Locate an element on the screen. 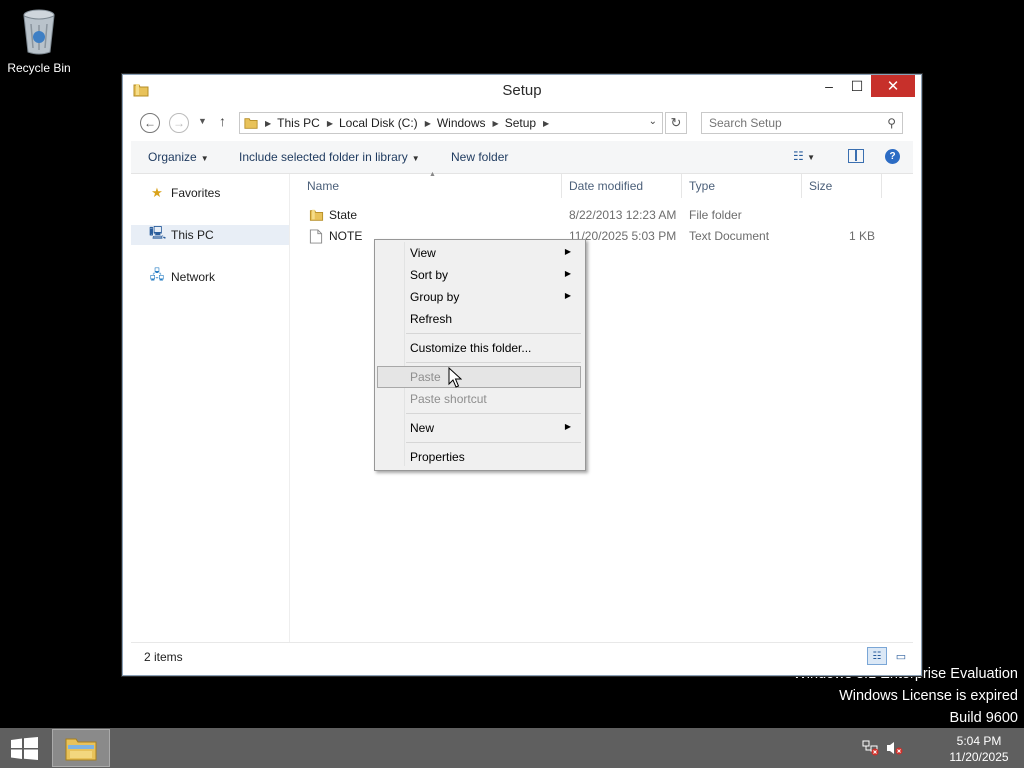  menu-item-refresh: Refresh is located at coordinates (479, 319).